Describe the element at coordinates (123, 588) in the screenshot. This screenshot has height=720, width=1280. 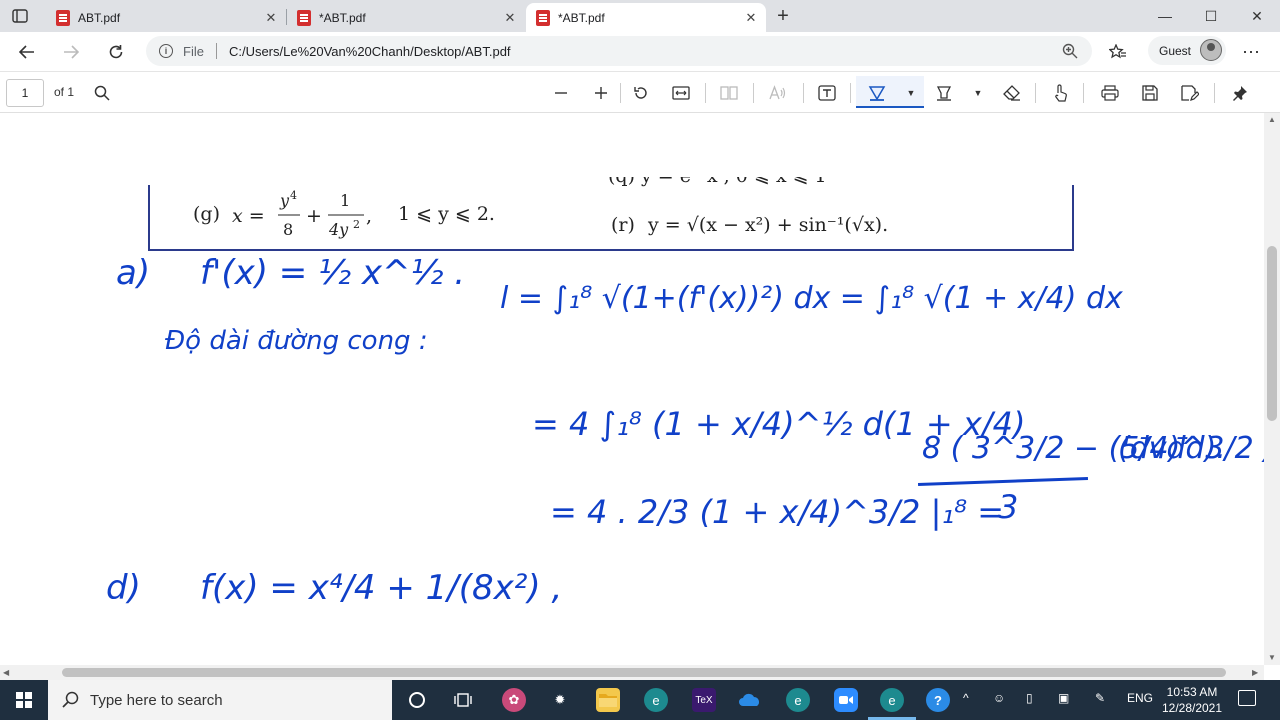
I see `hw-part-d-label: d)` at that location.